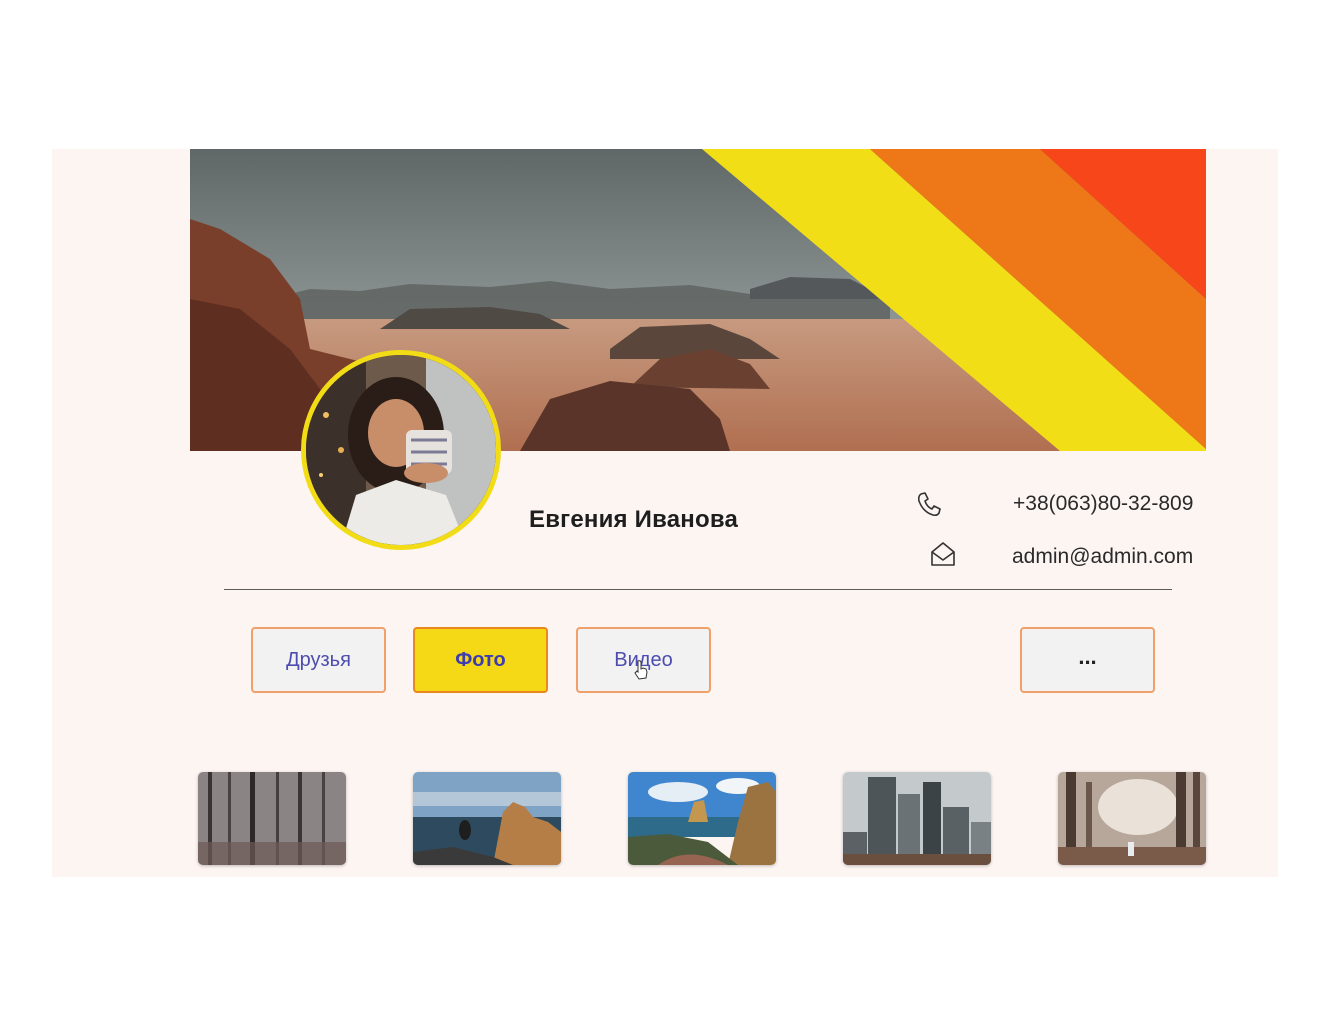  Describe the element at coordinates (929, 504) in the screenshot. I see `phone-icon` at that location.